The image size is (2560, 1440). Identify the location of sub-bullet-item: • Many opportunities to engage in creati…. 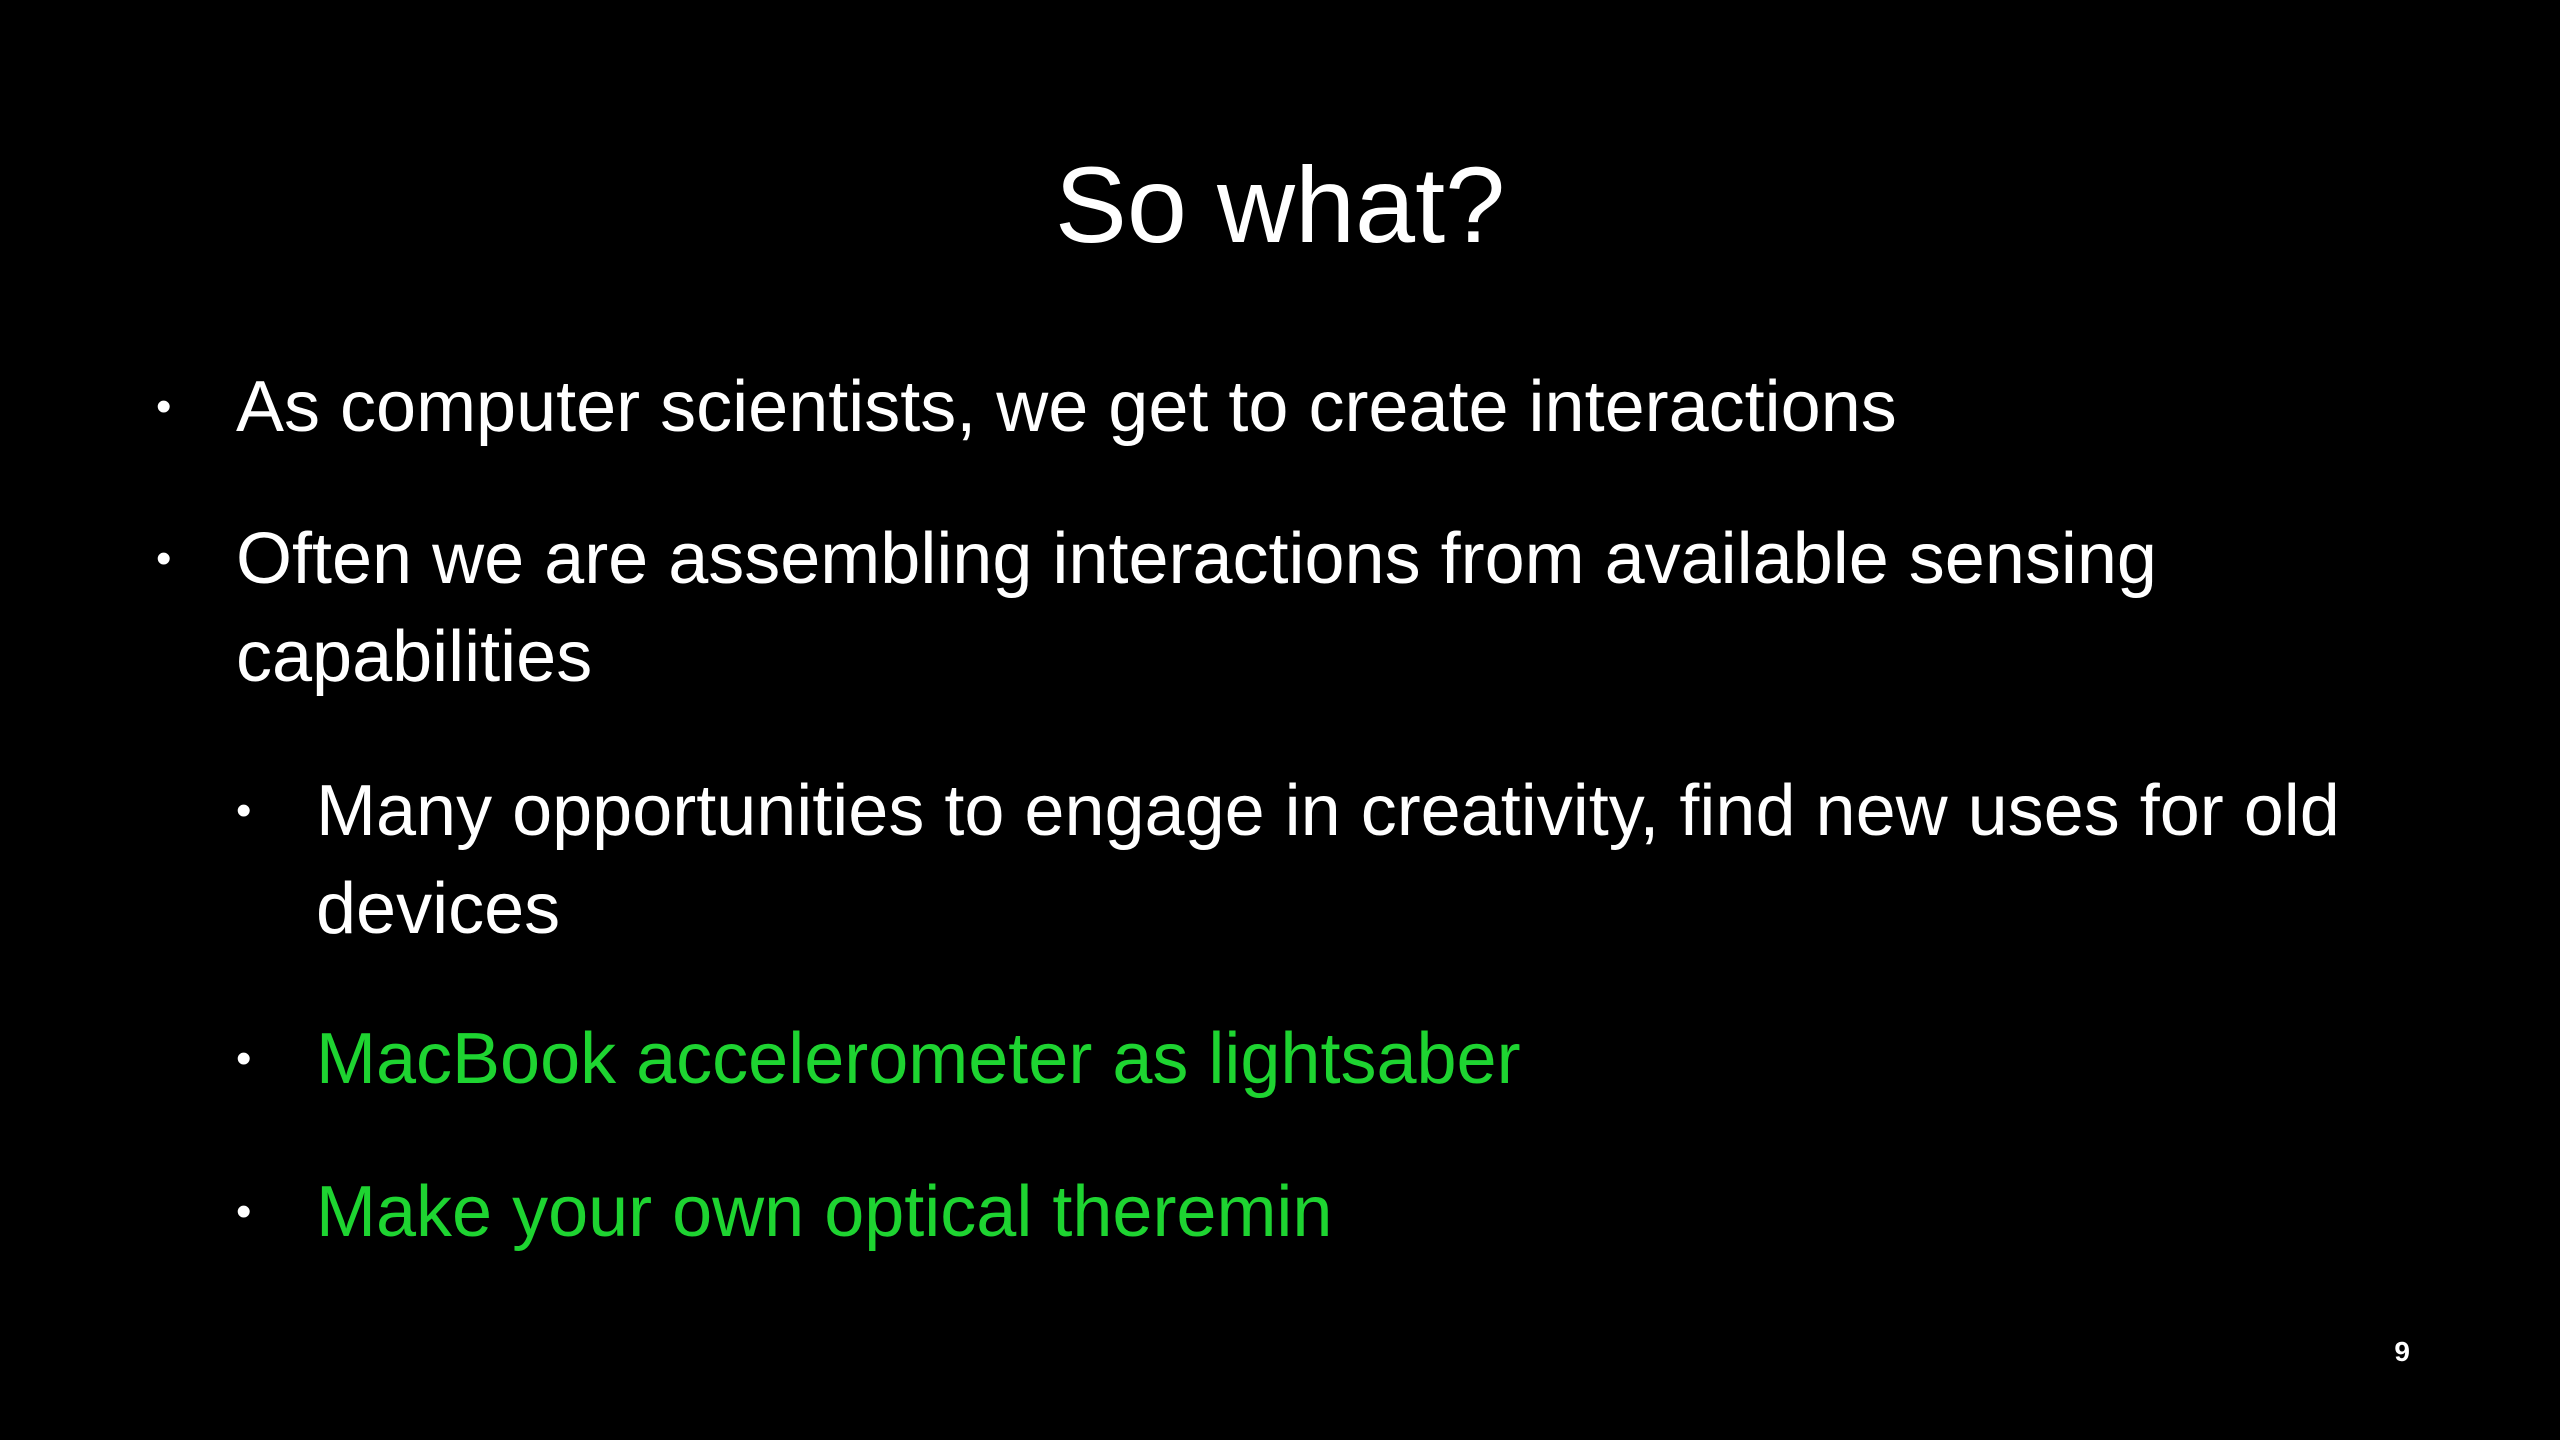
(1316, 860).